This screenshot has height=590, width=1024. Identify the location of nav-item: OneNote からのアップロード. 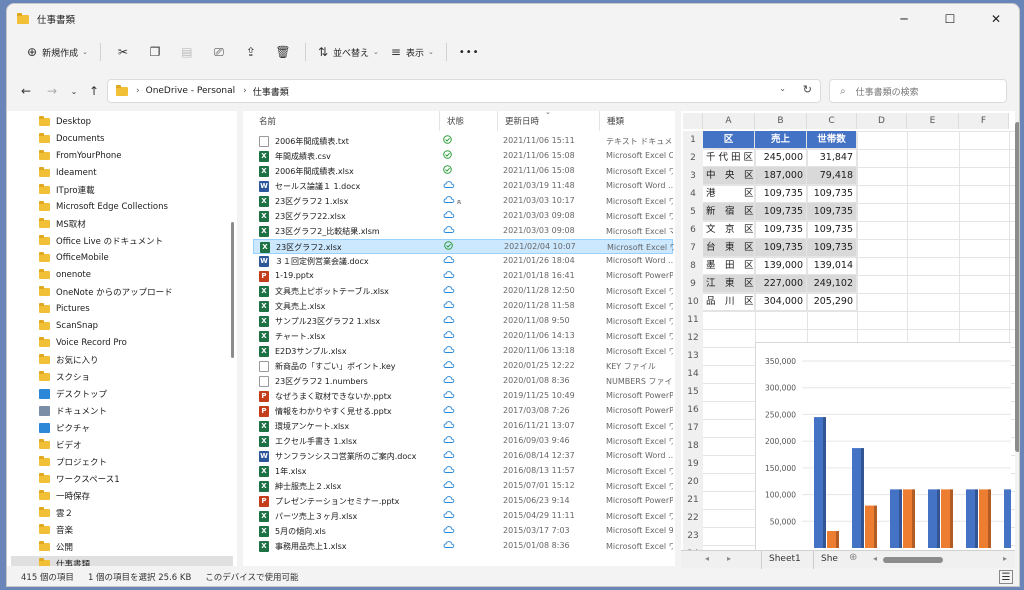
(134, 292).